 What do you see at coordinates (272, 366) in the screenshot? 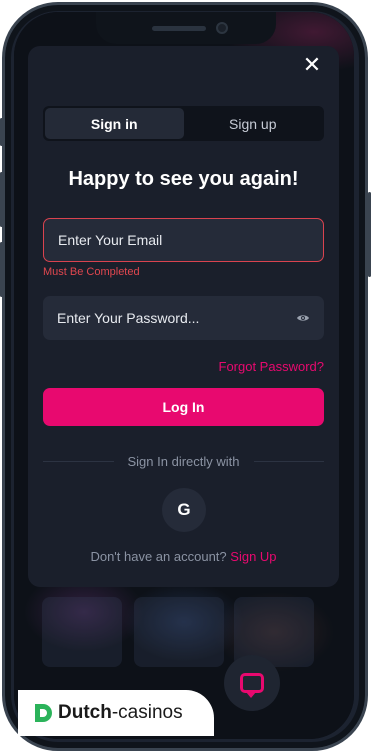
I see `forgot-password-link: Forgot Password?` at bounding box center [272, 366].